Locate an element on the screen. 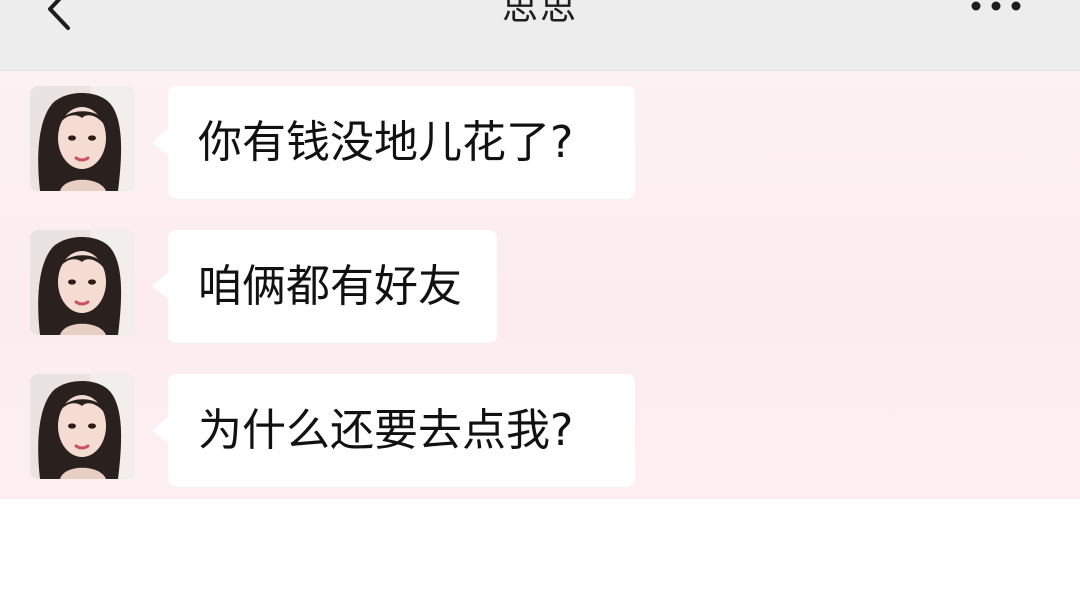 The height and width of the screenshot is (608, 1080). nav-bar: 思思 is located at coordinates (540, 35).